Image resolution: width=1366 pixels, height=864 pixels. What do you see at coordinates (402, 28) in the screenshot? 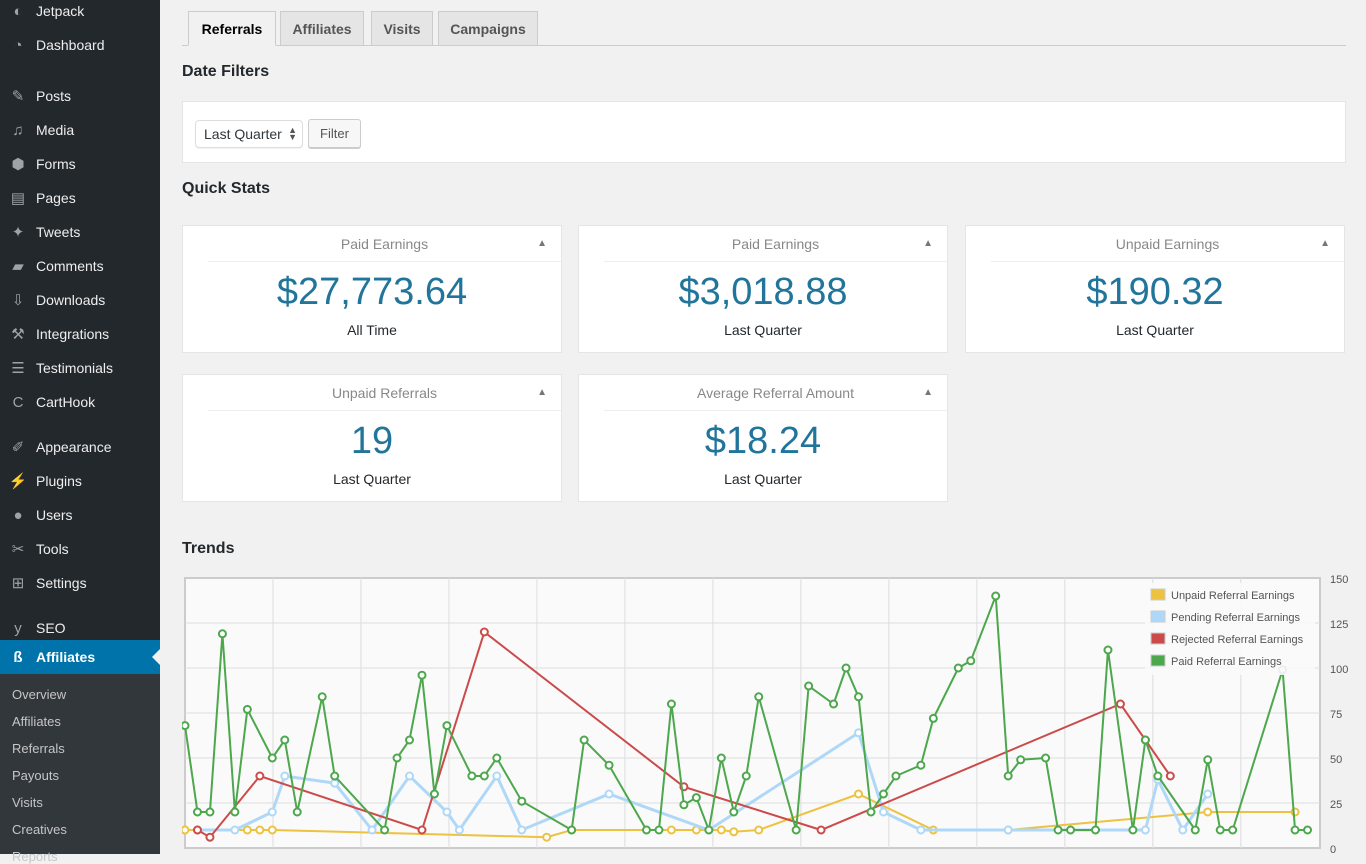
I see `tab-visits: Visits` at bounding box center [402, 28].